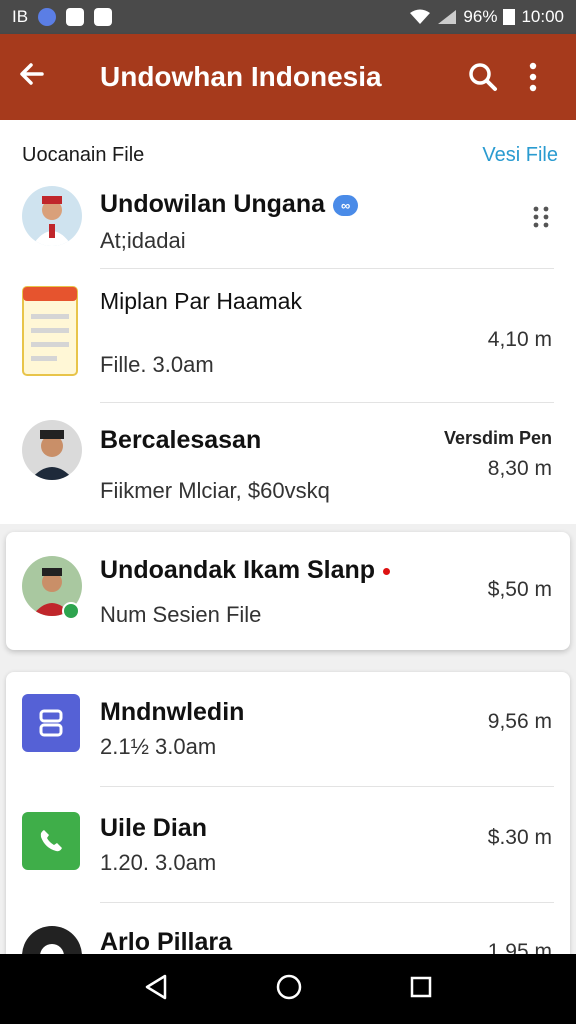 Image resolution: width=576 pixels, height=1024 pixels. I want to click on item-subtitle: Fille. 3.0am, so click(157, 364).